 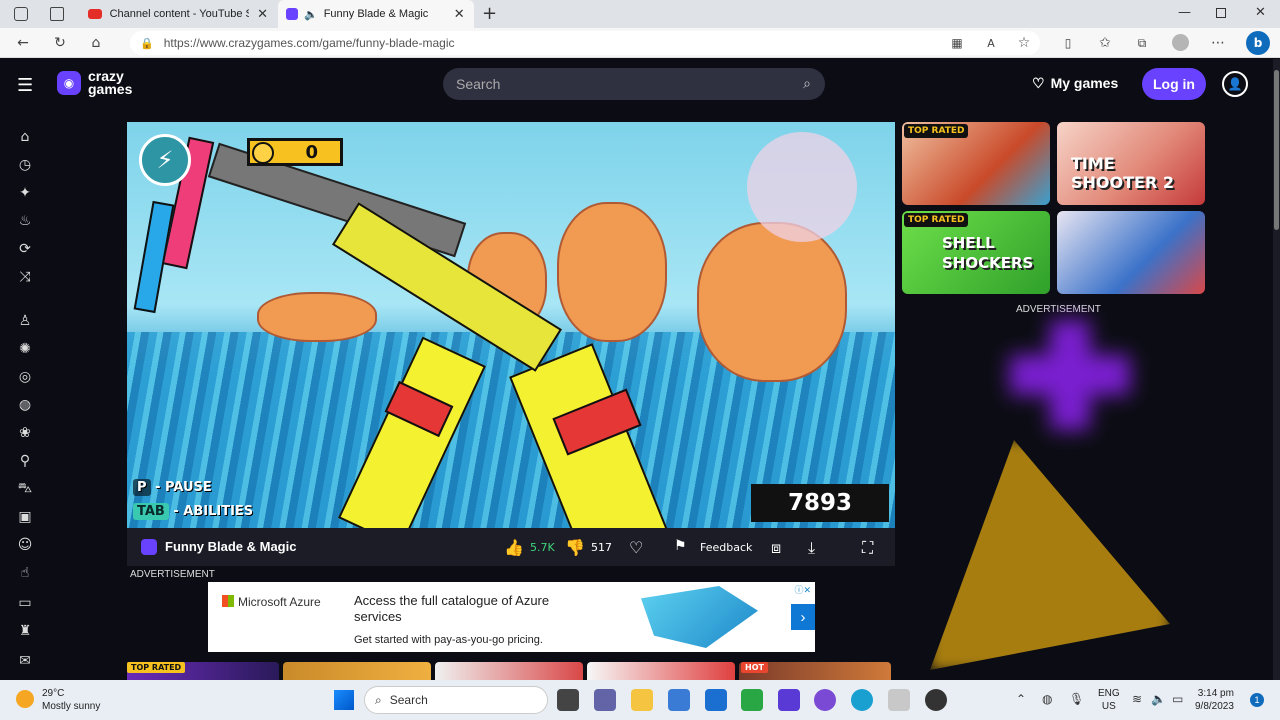 I want to click on battery-icon: ▭, so click(x=1177, y=699).